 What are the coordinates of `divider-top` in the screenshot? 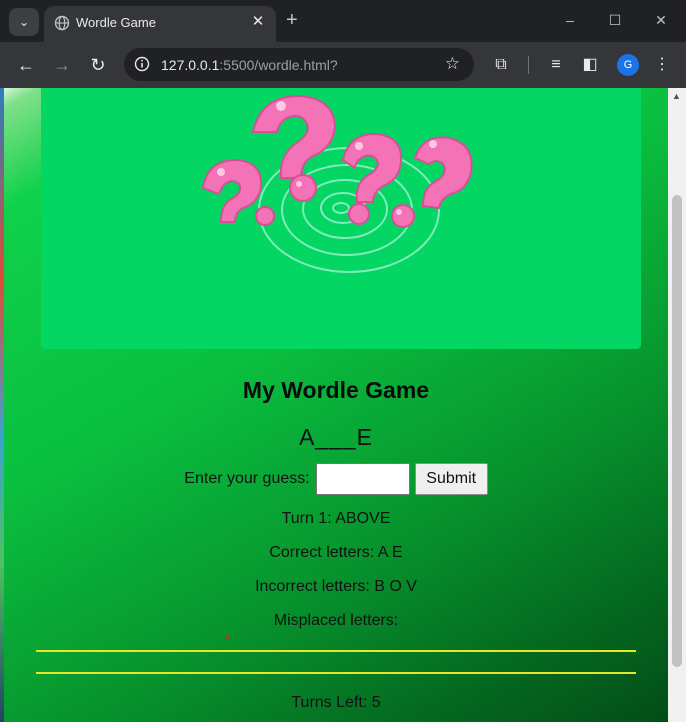 It's located at (336, 651).